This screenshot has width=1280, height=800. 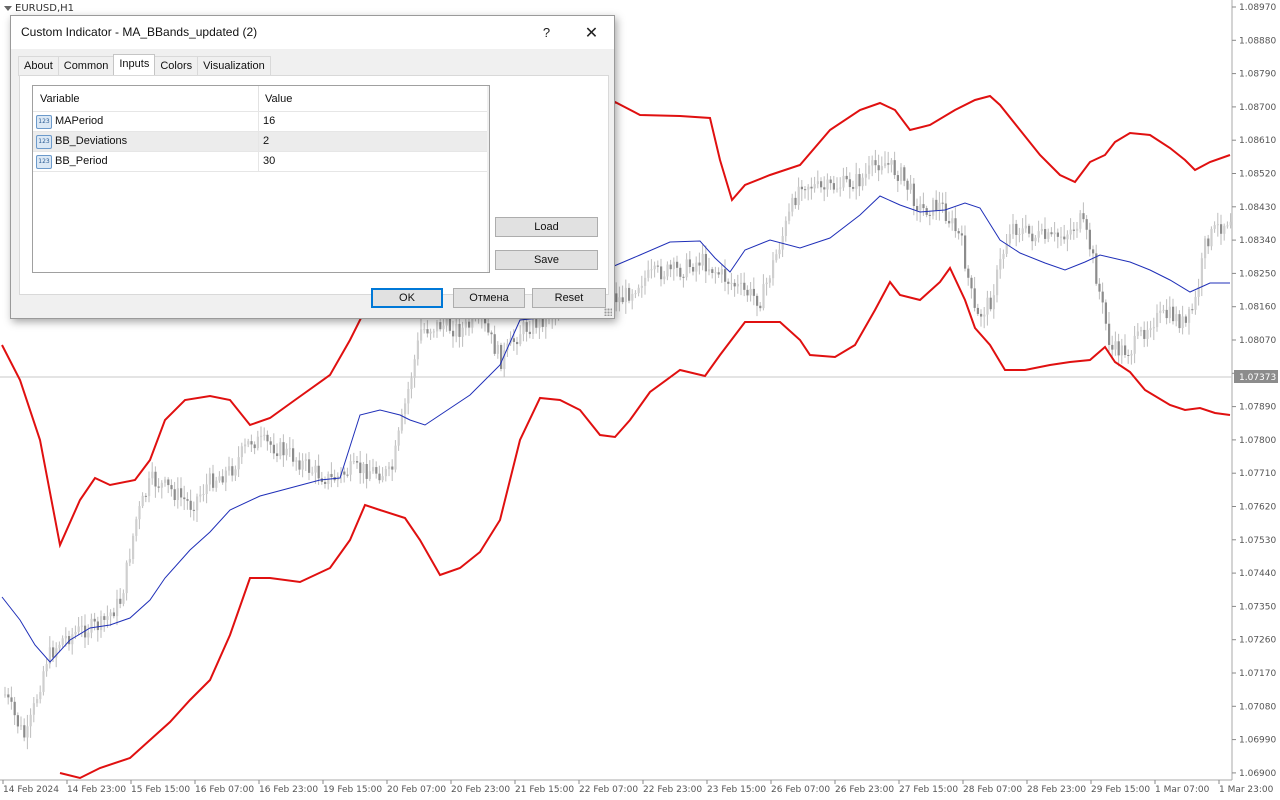 What do you see at coordinates (591, 32) in the screenshot?
I see `close-button: ✕` at bounding box center [591, 32].